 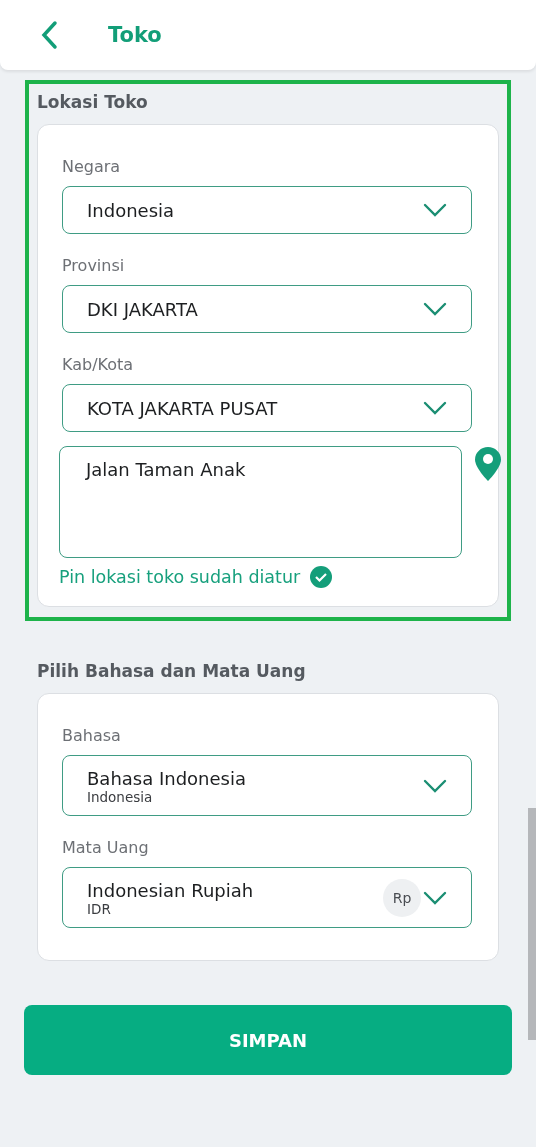 What do you see at coordinates (488, 464) in the screenshot?
I see `map-pin-icon` at bounding box center [488, 464].